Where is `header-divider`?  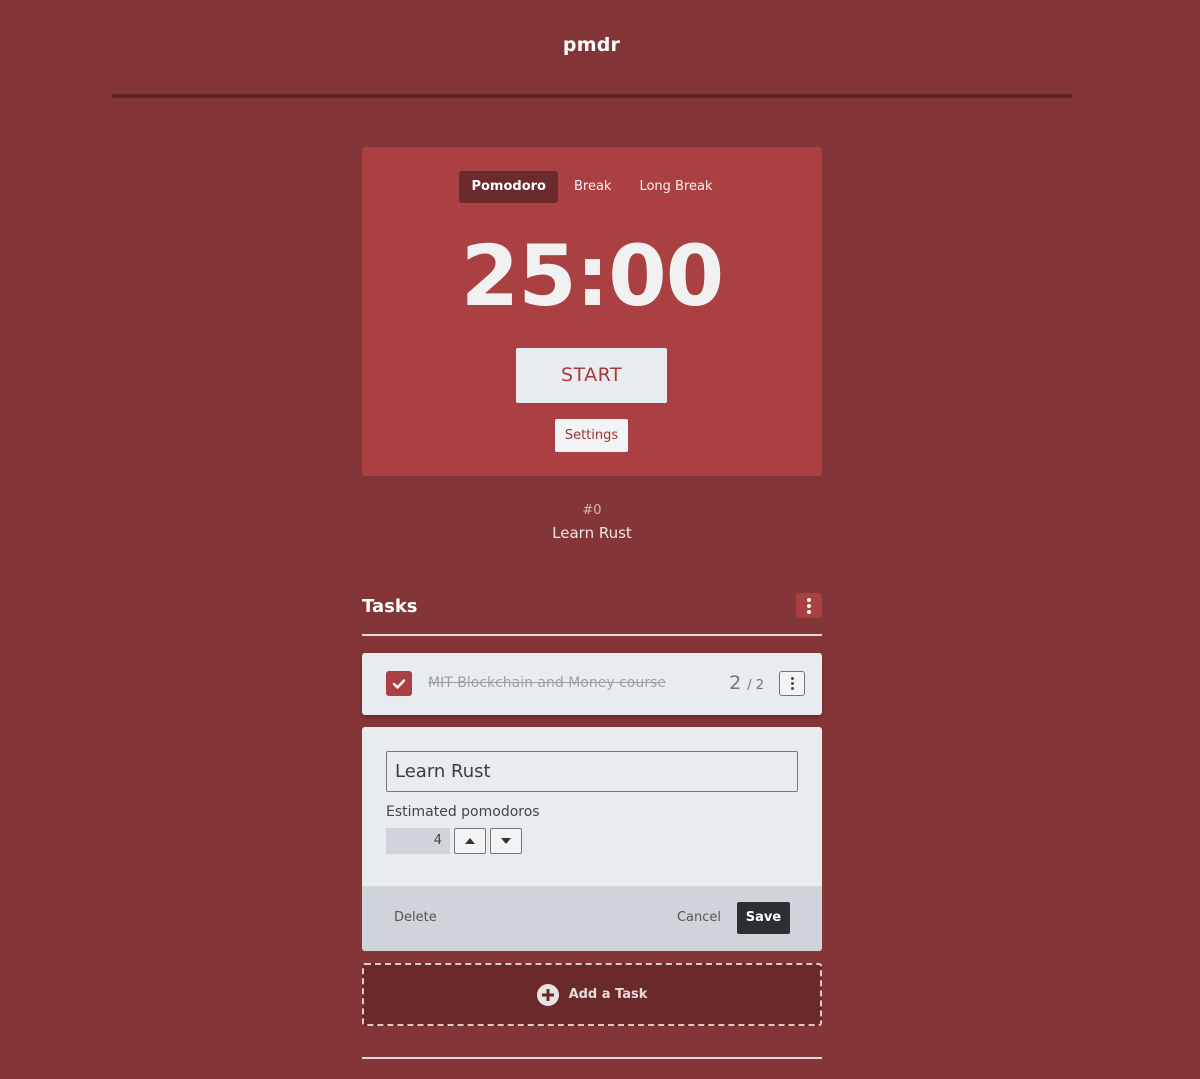
header-divider is located at coordinates (592, 96).